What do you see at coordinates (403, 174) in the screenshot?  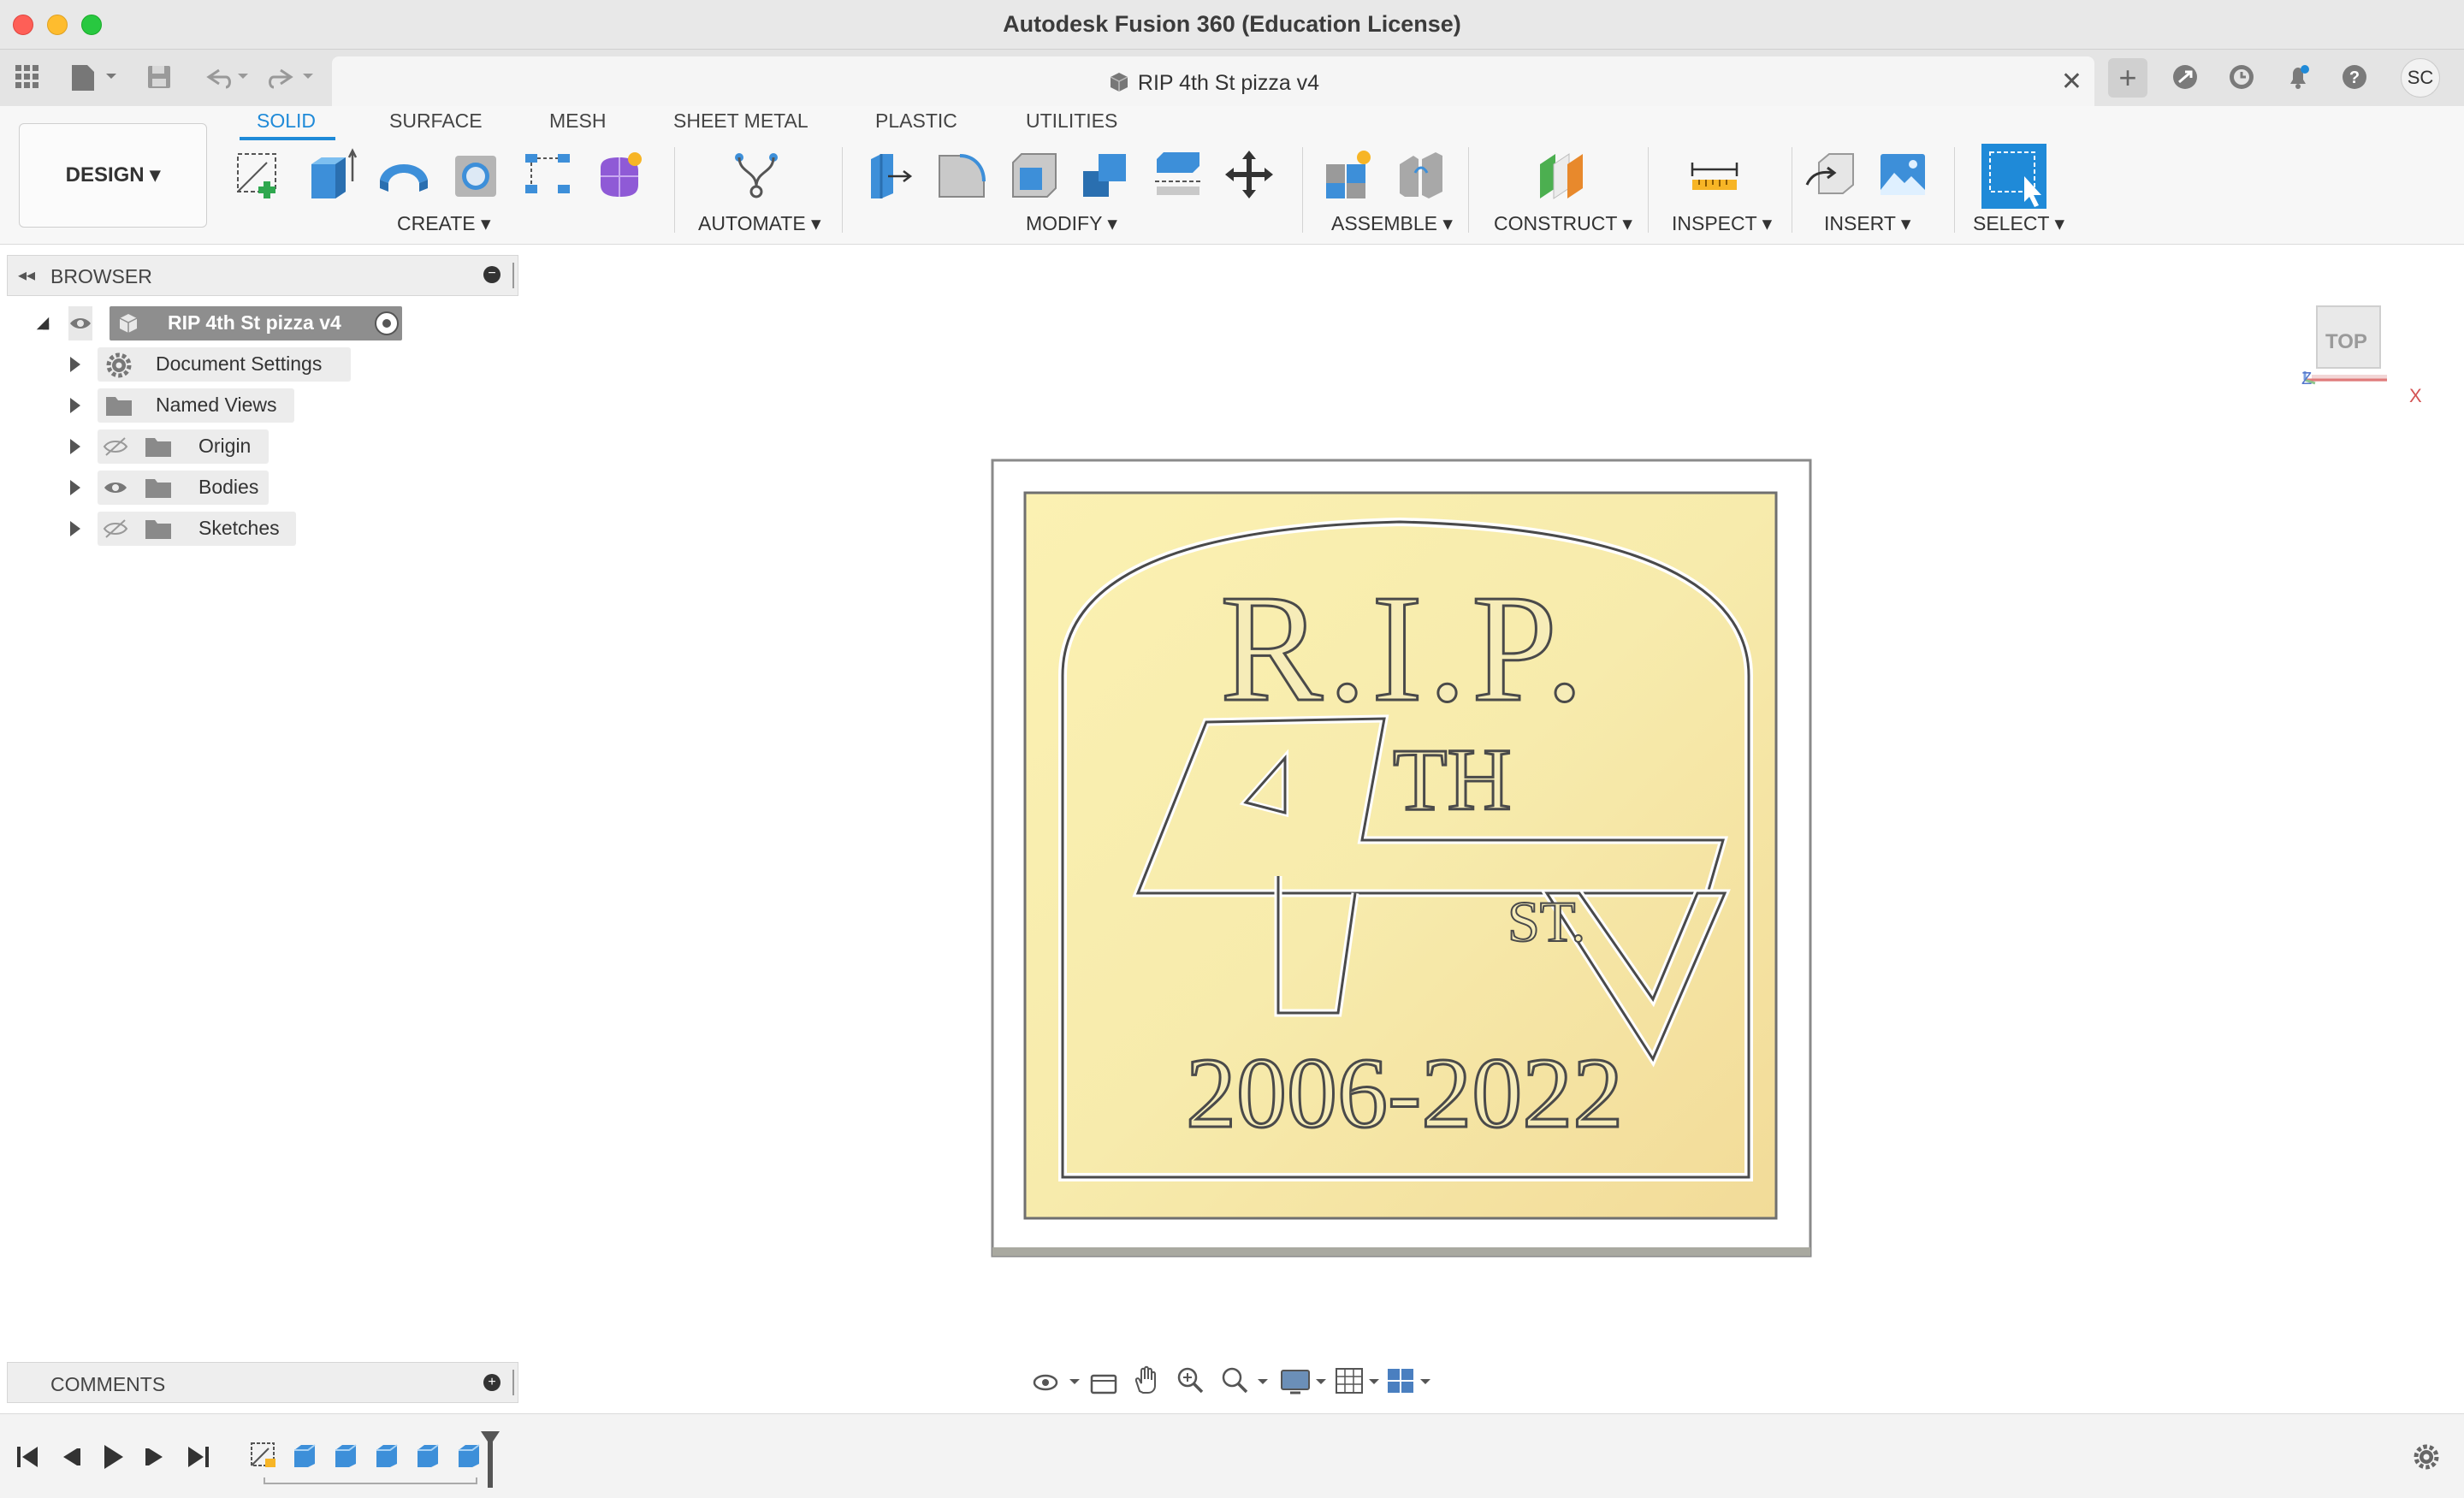 I see `revolve-icon` at bounding box center [403, 174].